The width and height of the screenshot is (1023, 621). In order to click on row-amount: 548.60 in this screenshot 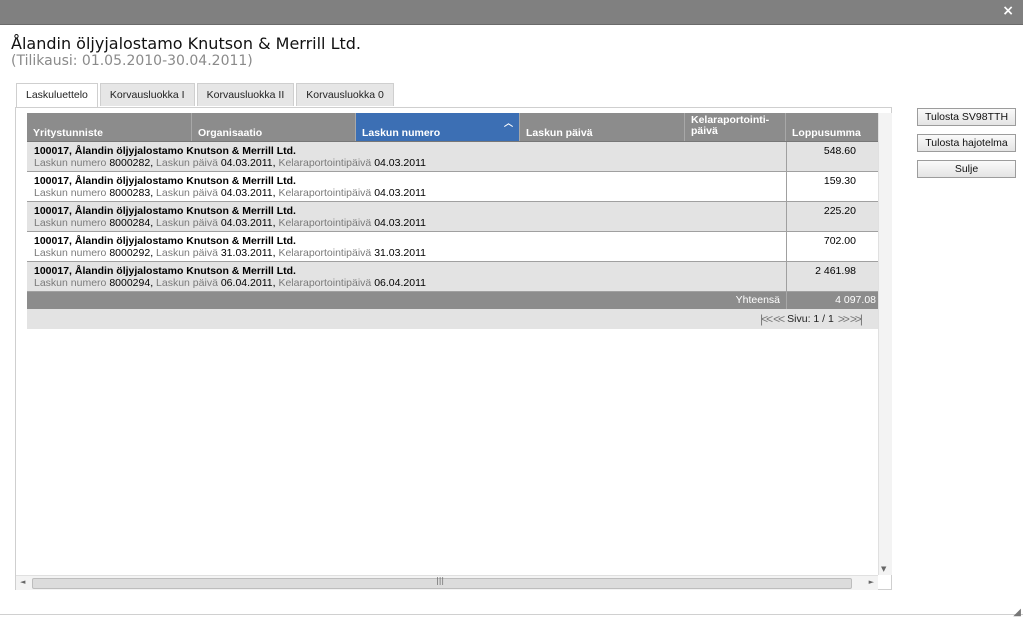, I will do `click(832, 156)`.